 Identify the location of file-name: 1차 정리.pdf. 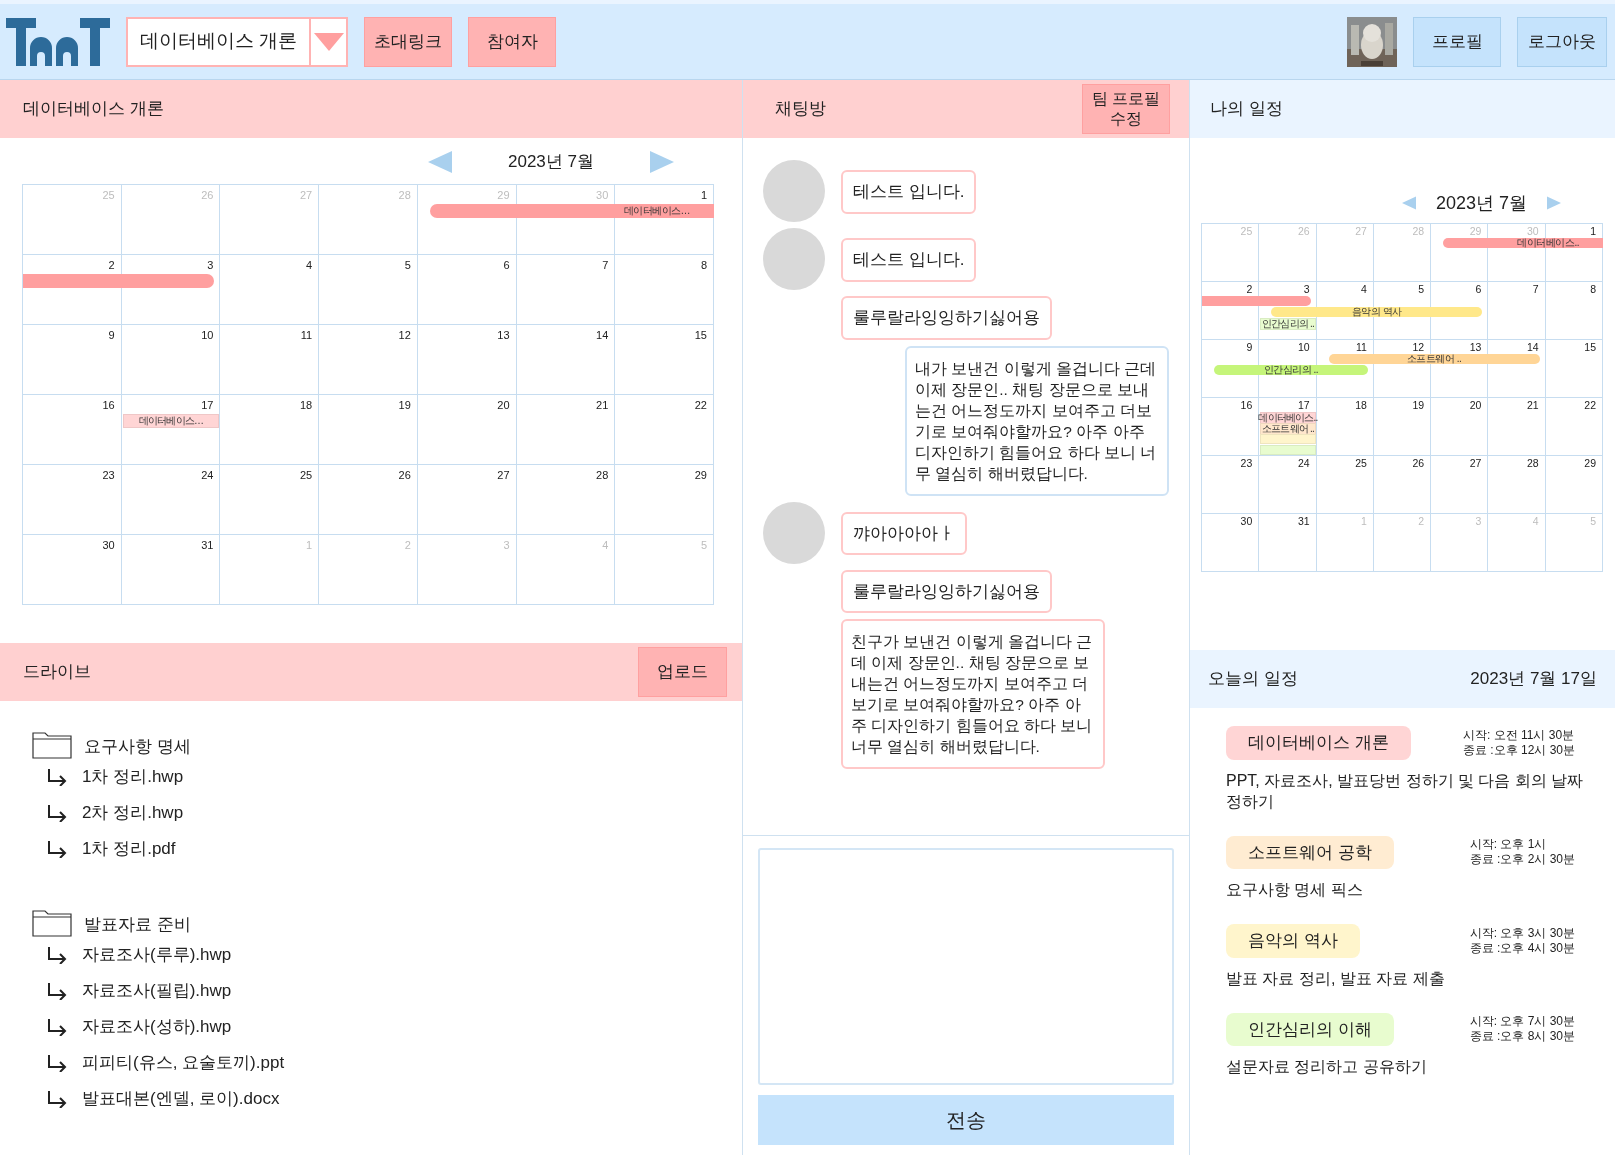
(129, 849).